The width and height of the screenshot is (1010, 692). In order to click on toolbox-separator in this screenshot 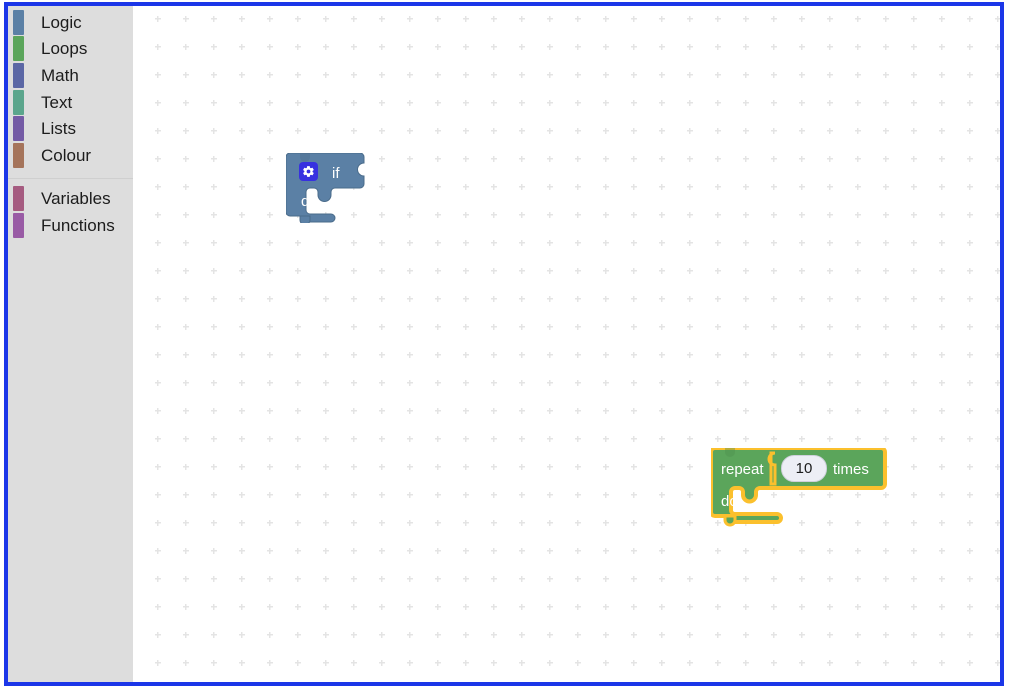, I will do `click(70, 178)`.